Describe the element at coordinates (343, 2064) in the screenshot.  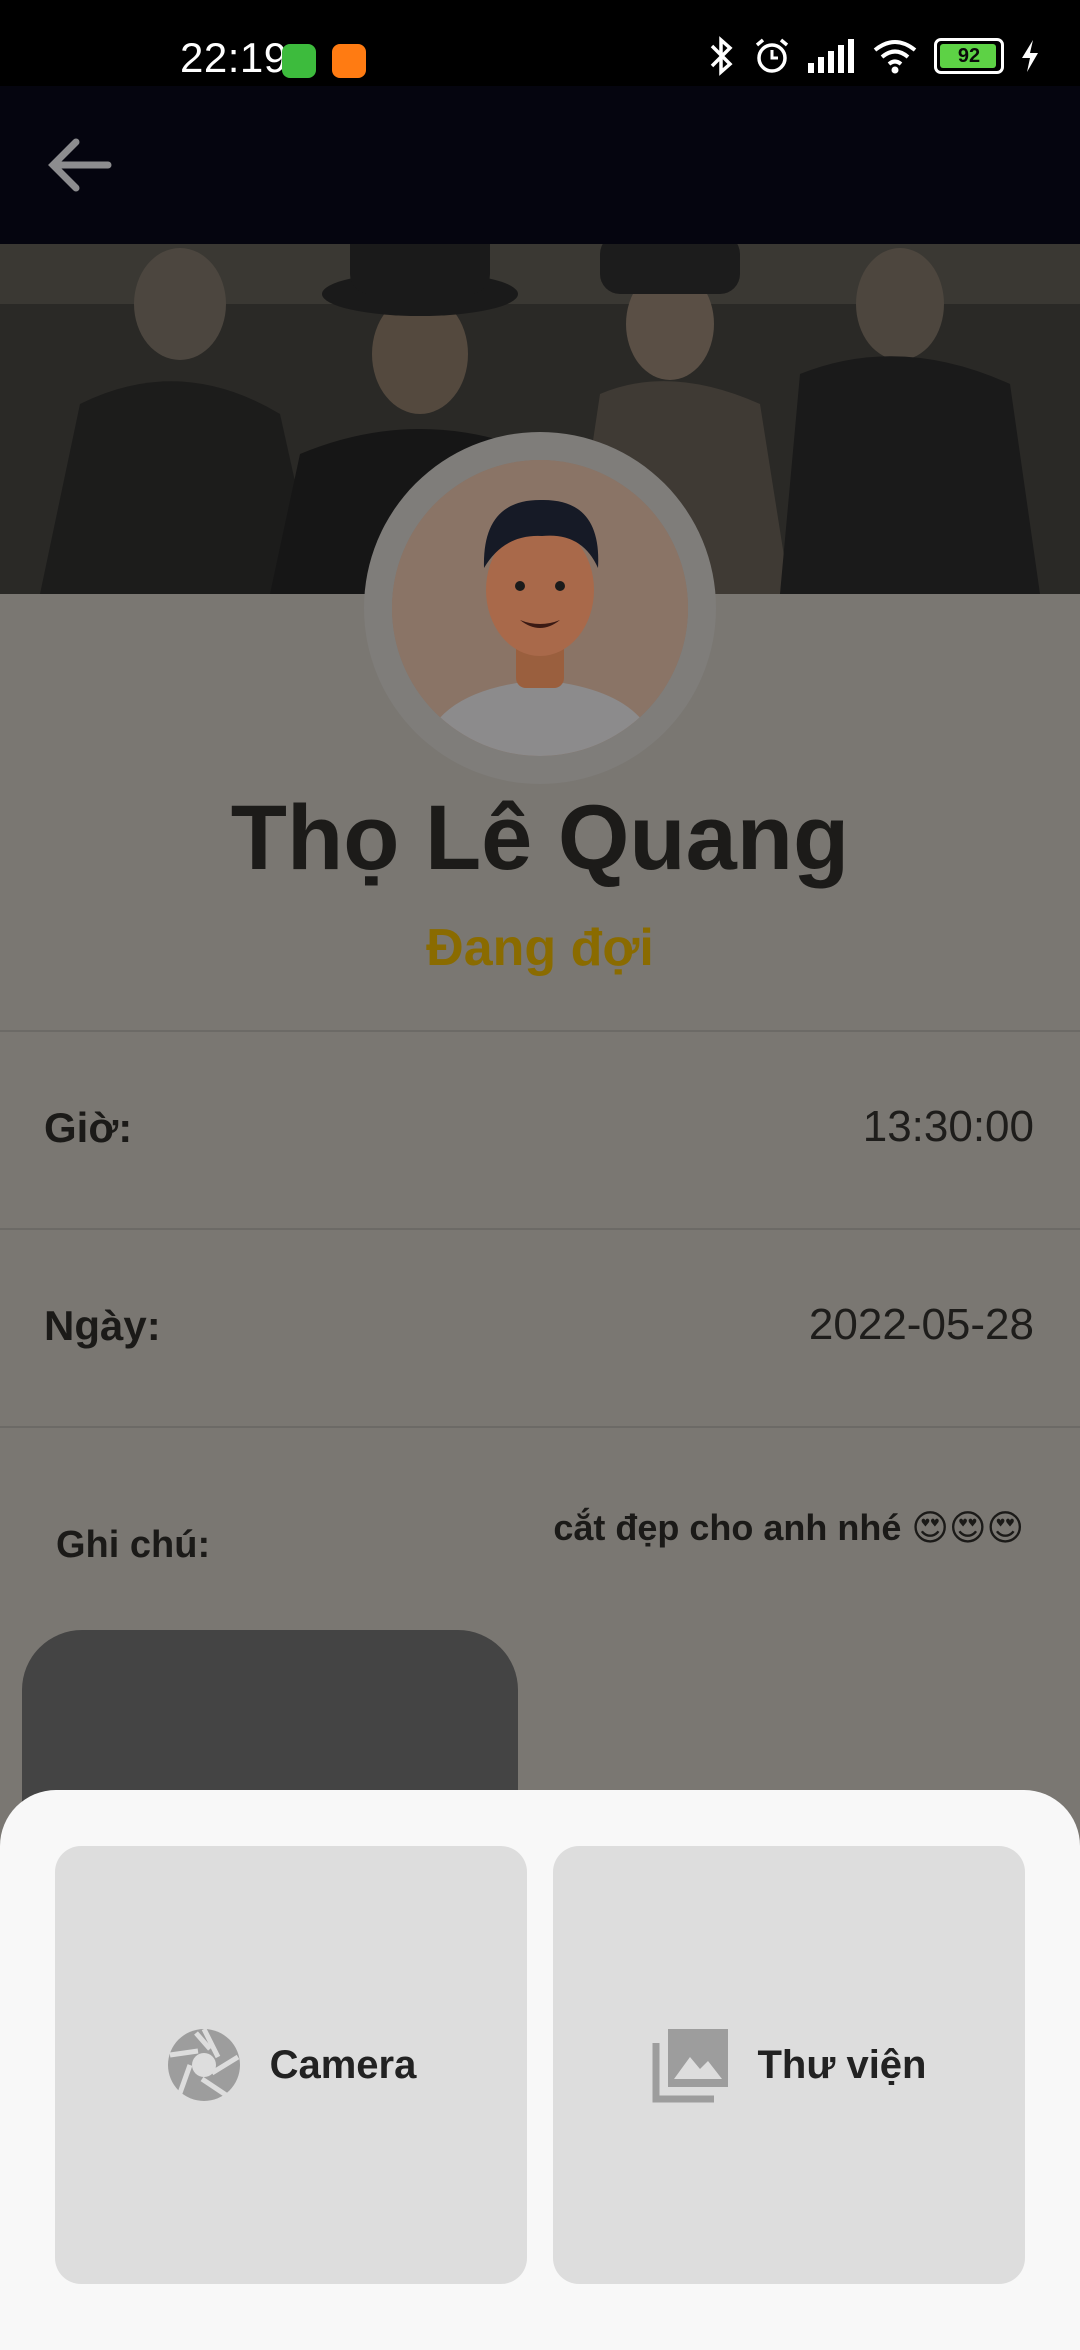
I see `camera-label: Camera` at that location.